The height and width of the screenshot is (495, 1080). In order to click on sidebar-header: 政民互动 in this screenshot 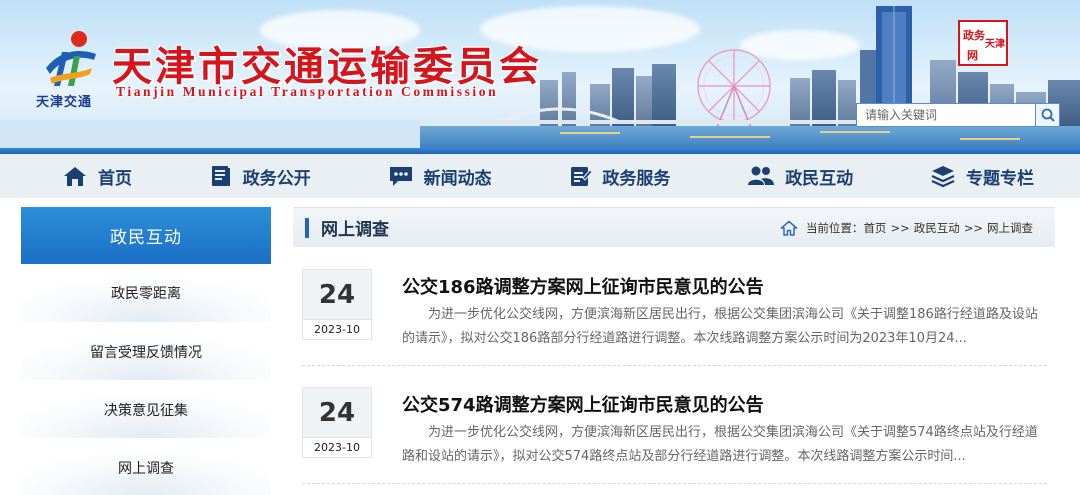, I will do `click(146, 235)`.